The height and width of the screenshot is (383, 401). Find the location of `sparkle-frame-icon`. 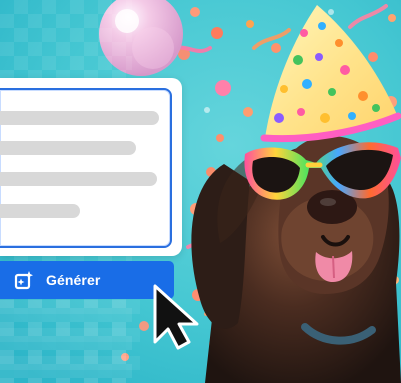

sparkle-frame-icon is located at coordinates (23, 280).